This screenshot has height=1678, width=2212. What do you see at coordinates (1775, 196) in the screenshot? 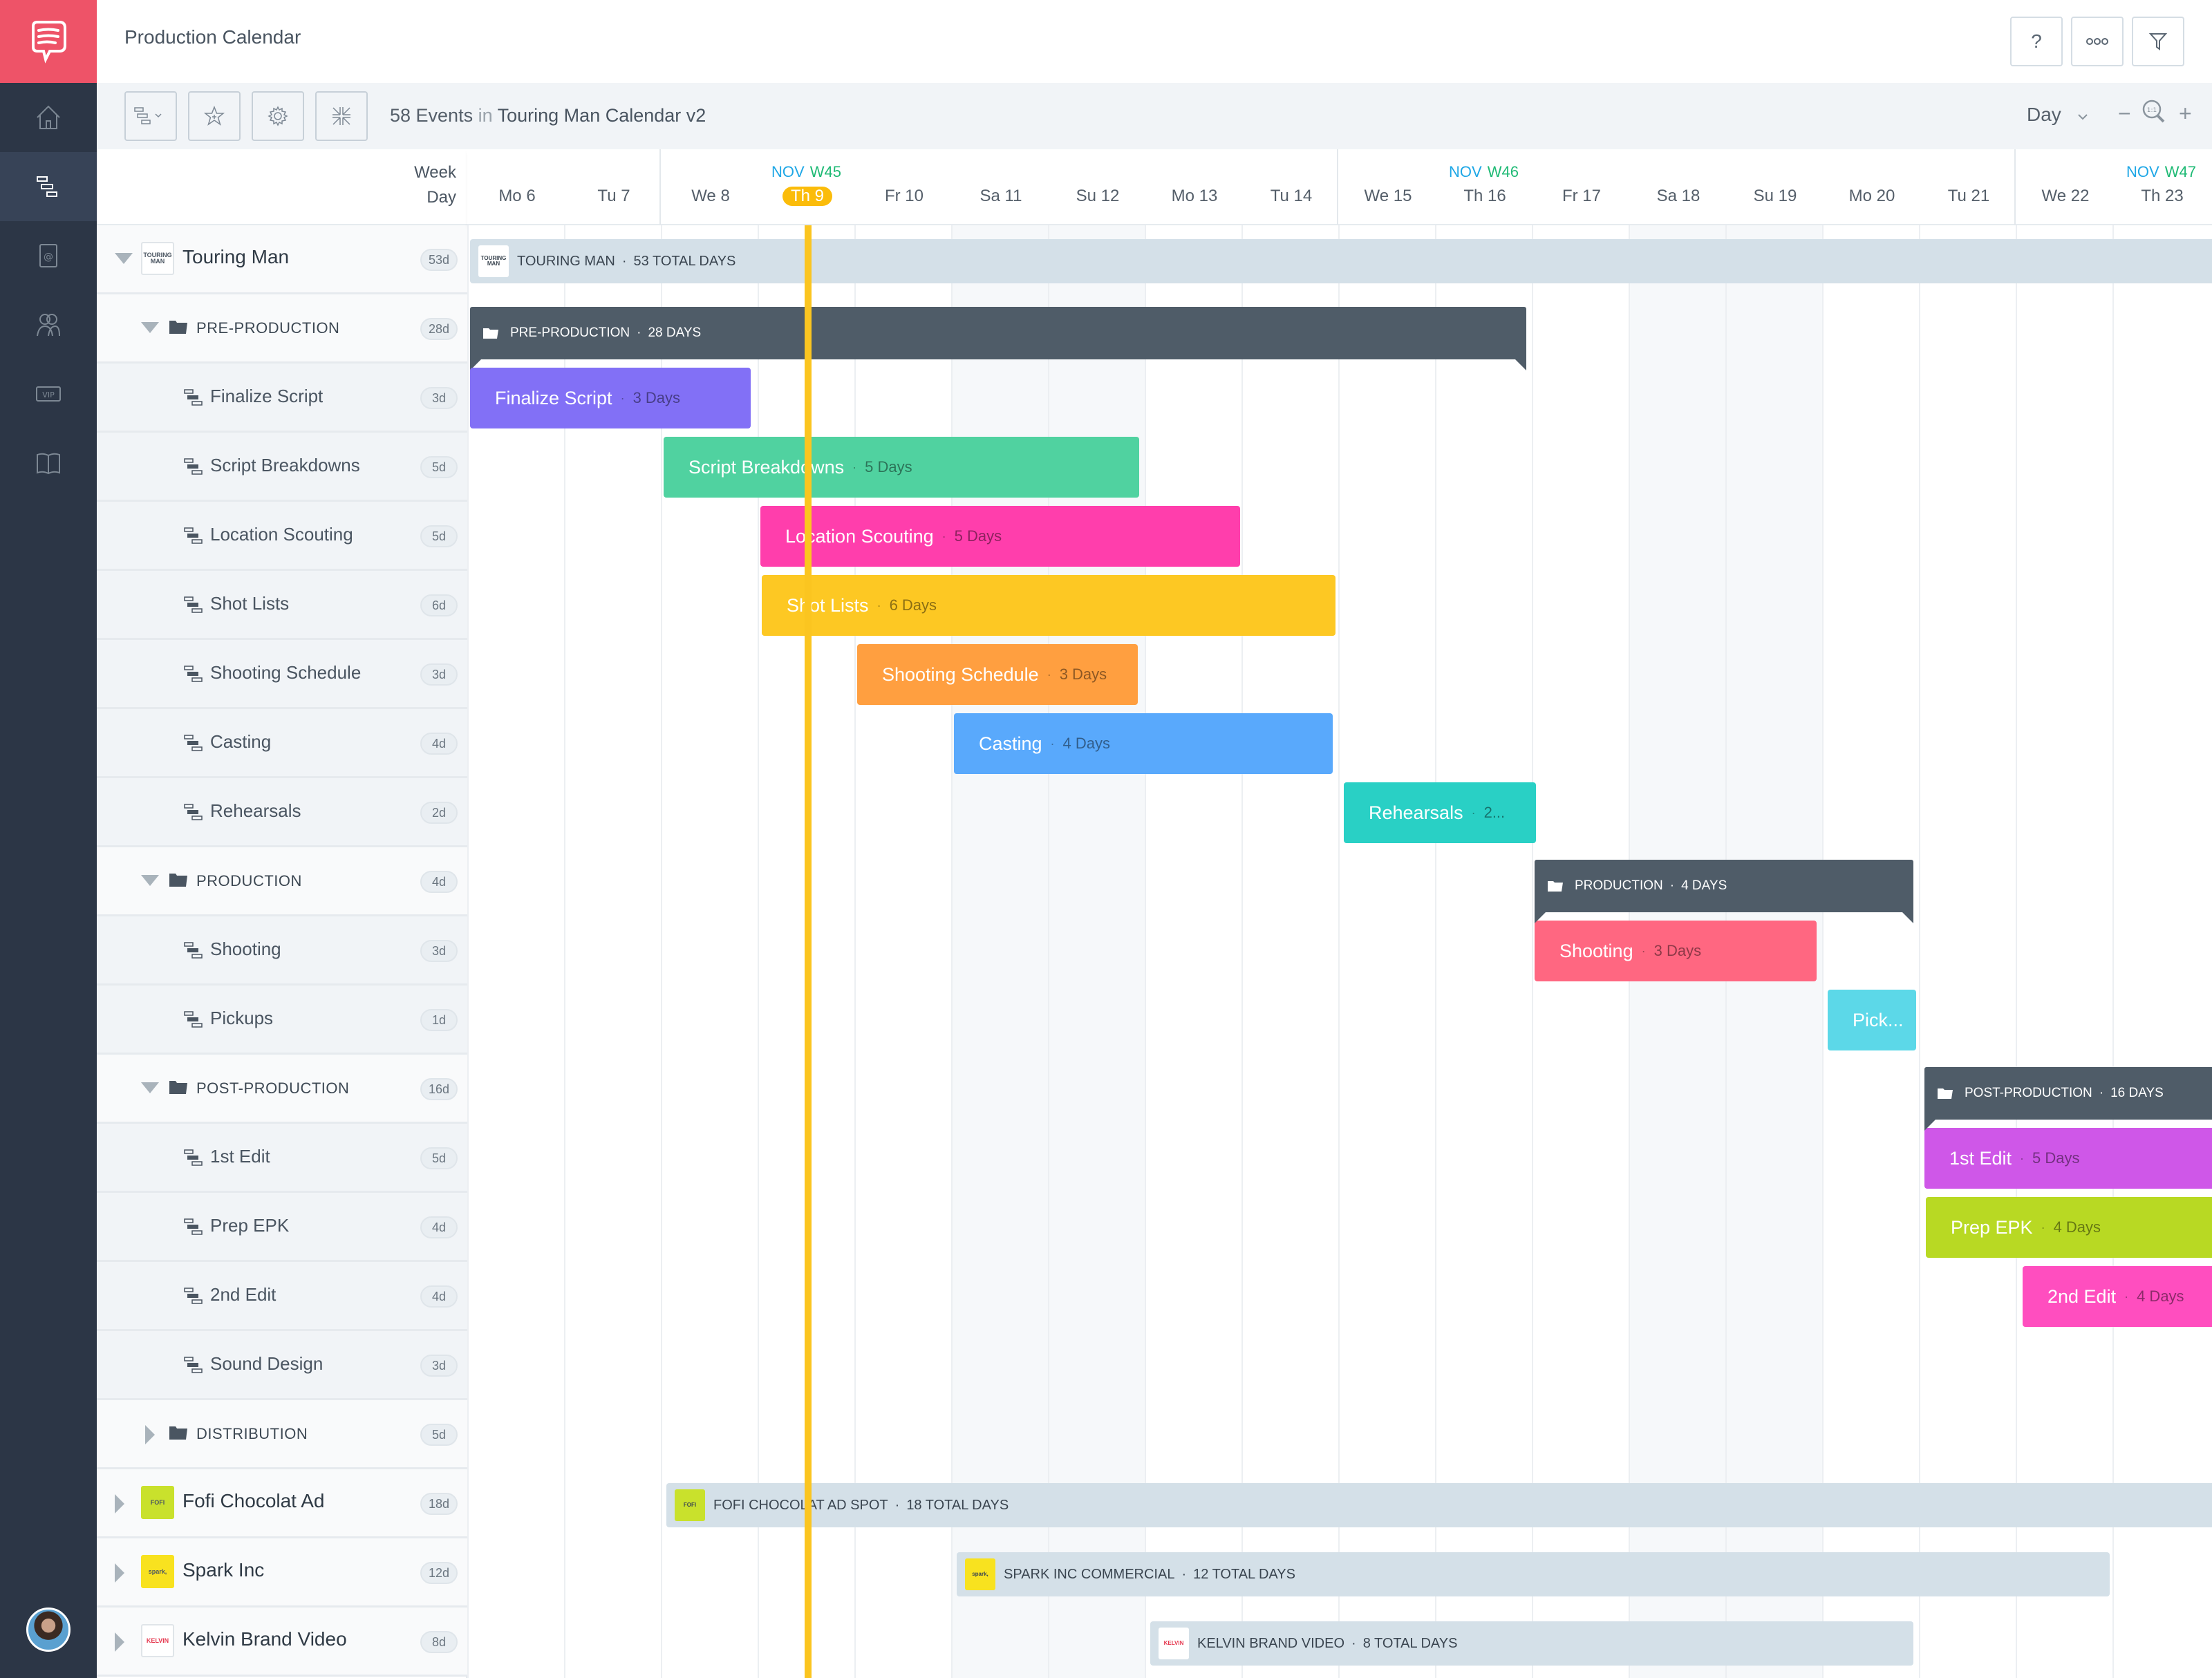
I see `day-label: Su 19` at bounding box center [1775, 196].